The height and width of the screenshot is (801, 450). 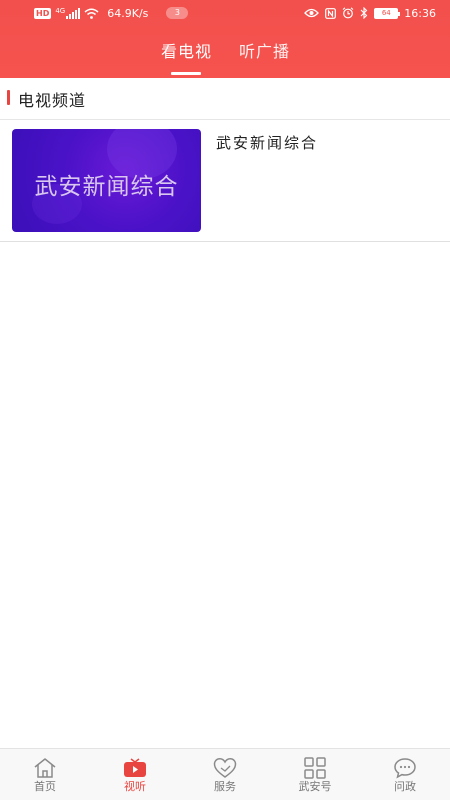 What do you see at coordinates (177, 13) in the screenshot?
I see `notification-count: 3` at bounding box center [177, 13].